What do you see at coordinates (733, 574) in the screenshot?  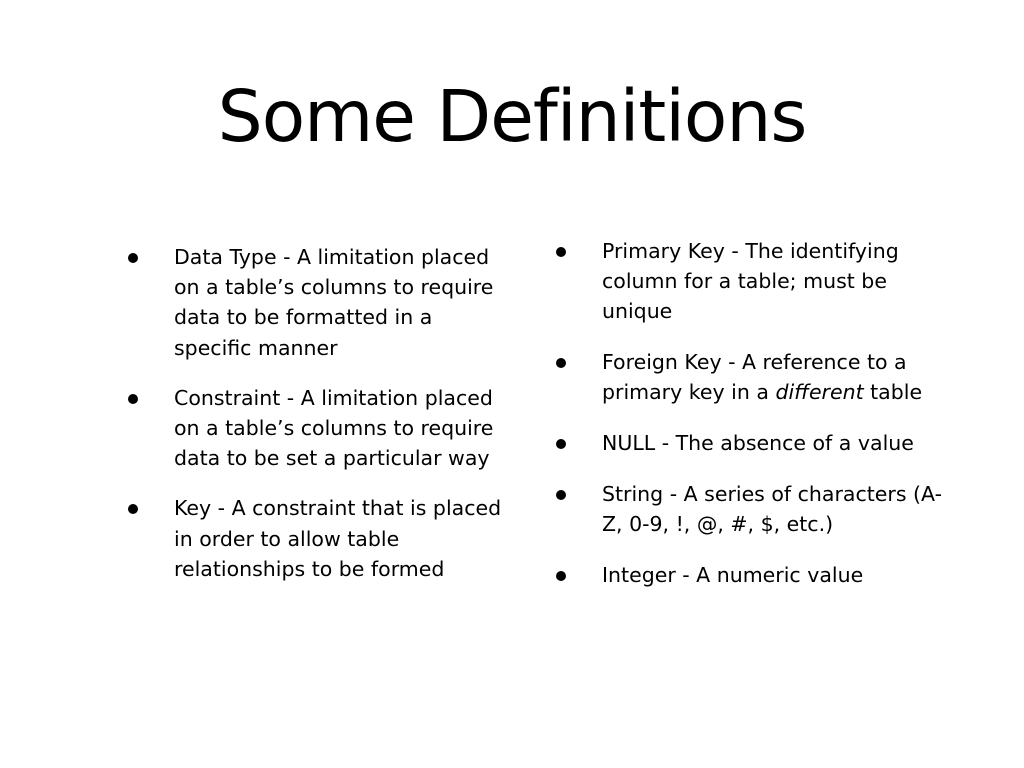 I see `definition-text: Integer - A numeric value` at bounding box center [733, 574].